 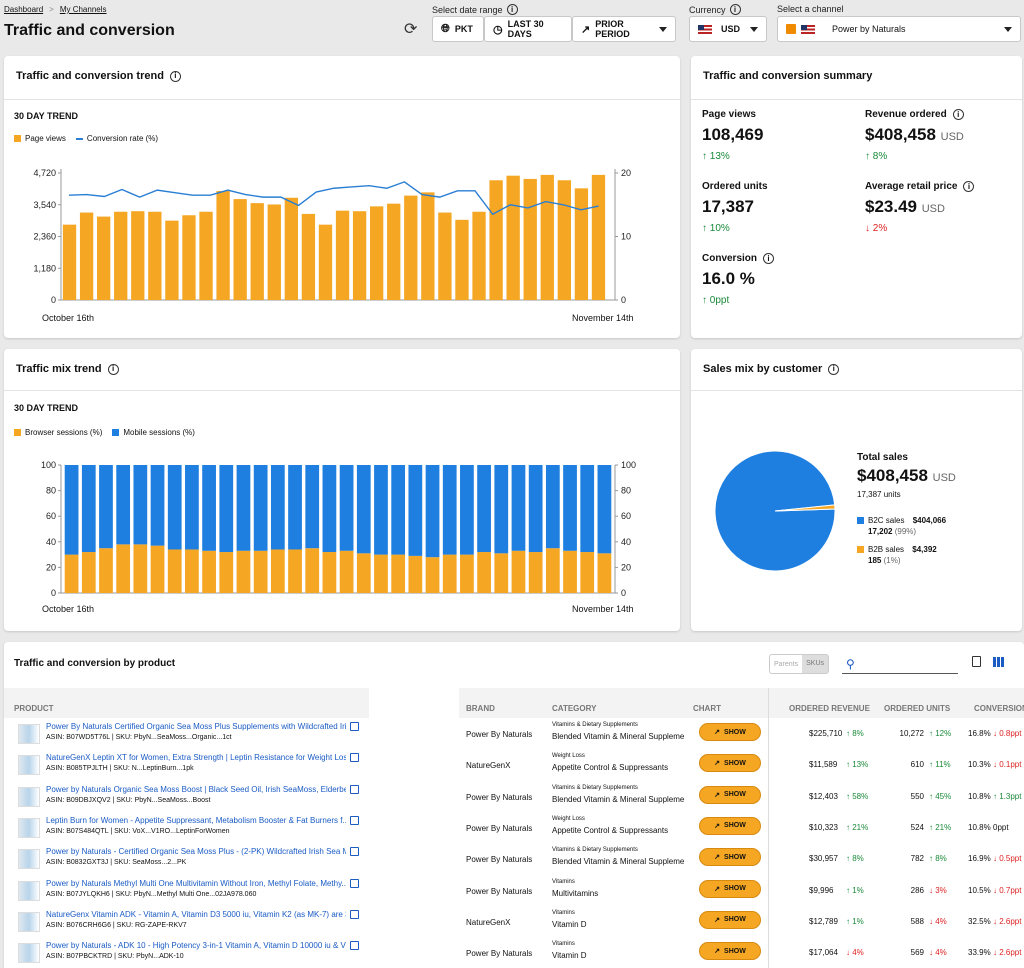 I want to click on refresh-icon: ⟳, so click(x=410, y=29).